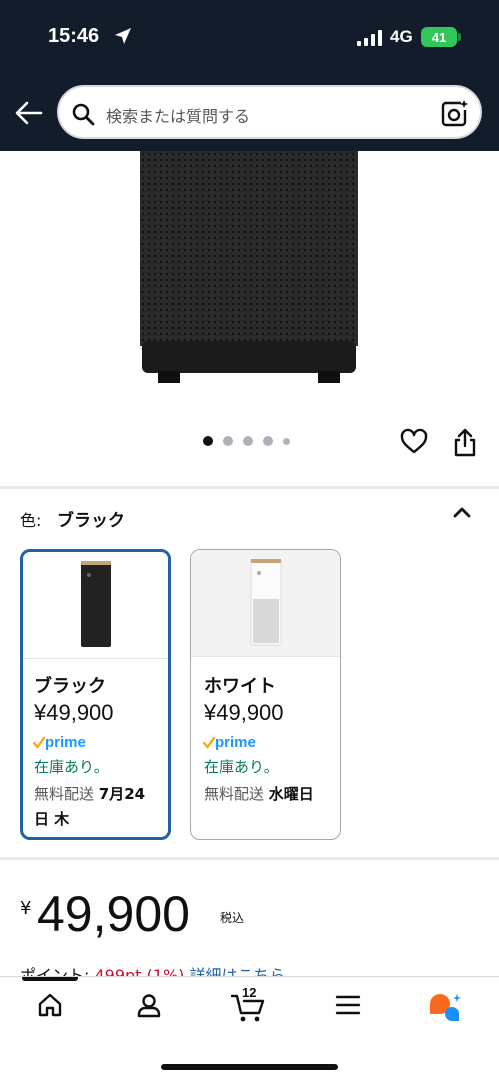 This screenshot has width=499, height=1080. I want to click on chevron-up-icon, so click(462, 512).